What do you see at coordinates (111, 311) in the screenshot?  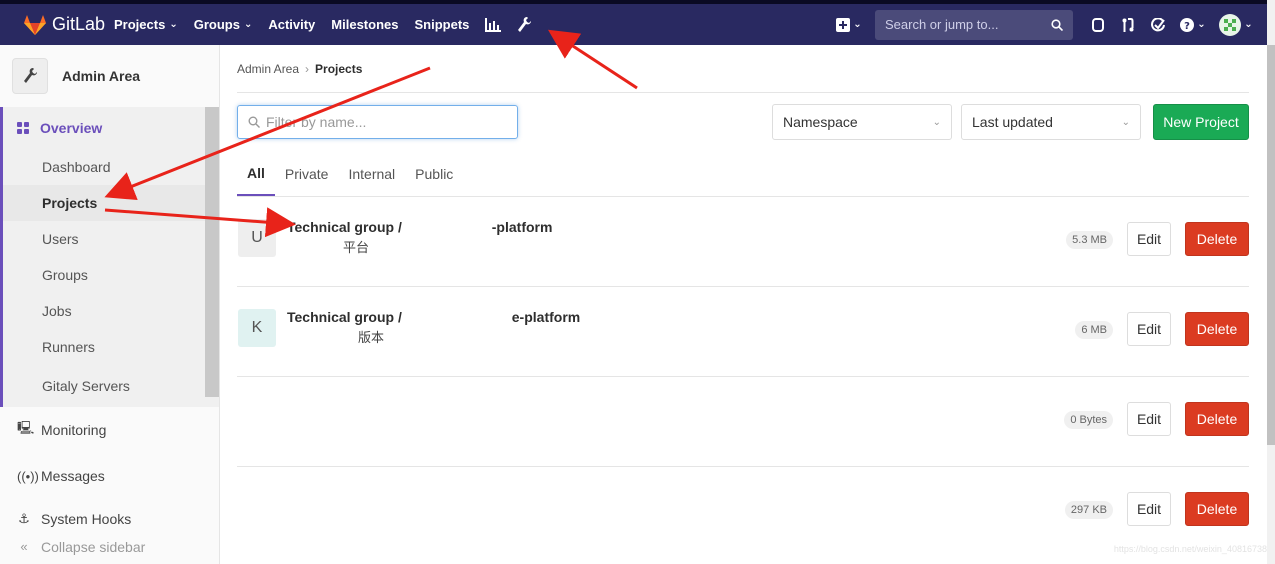 I see `sidebar-item-jobs: Jobs` at bounding box center [111, 311].